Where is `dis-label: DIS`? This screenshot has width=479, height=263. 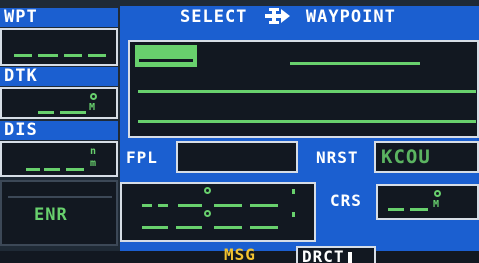
dis-label: DIS is located at coordinates (21, 130).